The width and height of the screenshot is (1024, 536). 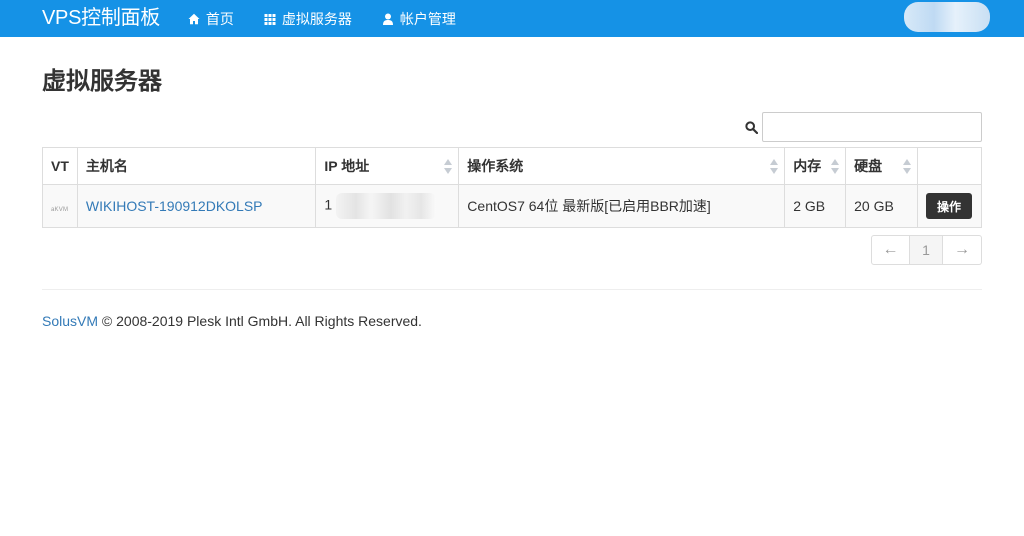 I want to click on nav-account: 帐户管理, so click(x=419, y=18).